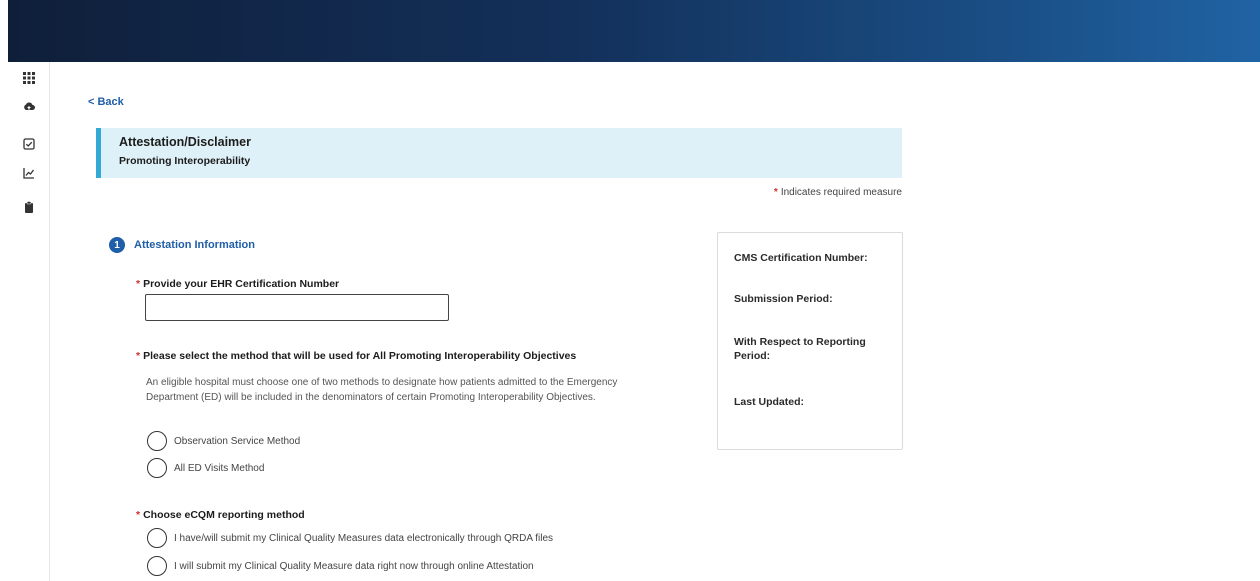 This screenshot has height=581, width=1260. What do you see at coordinates (29, 78) in the screenshot?
I see `grid-icon` at bounding box center [29, 78].